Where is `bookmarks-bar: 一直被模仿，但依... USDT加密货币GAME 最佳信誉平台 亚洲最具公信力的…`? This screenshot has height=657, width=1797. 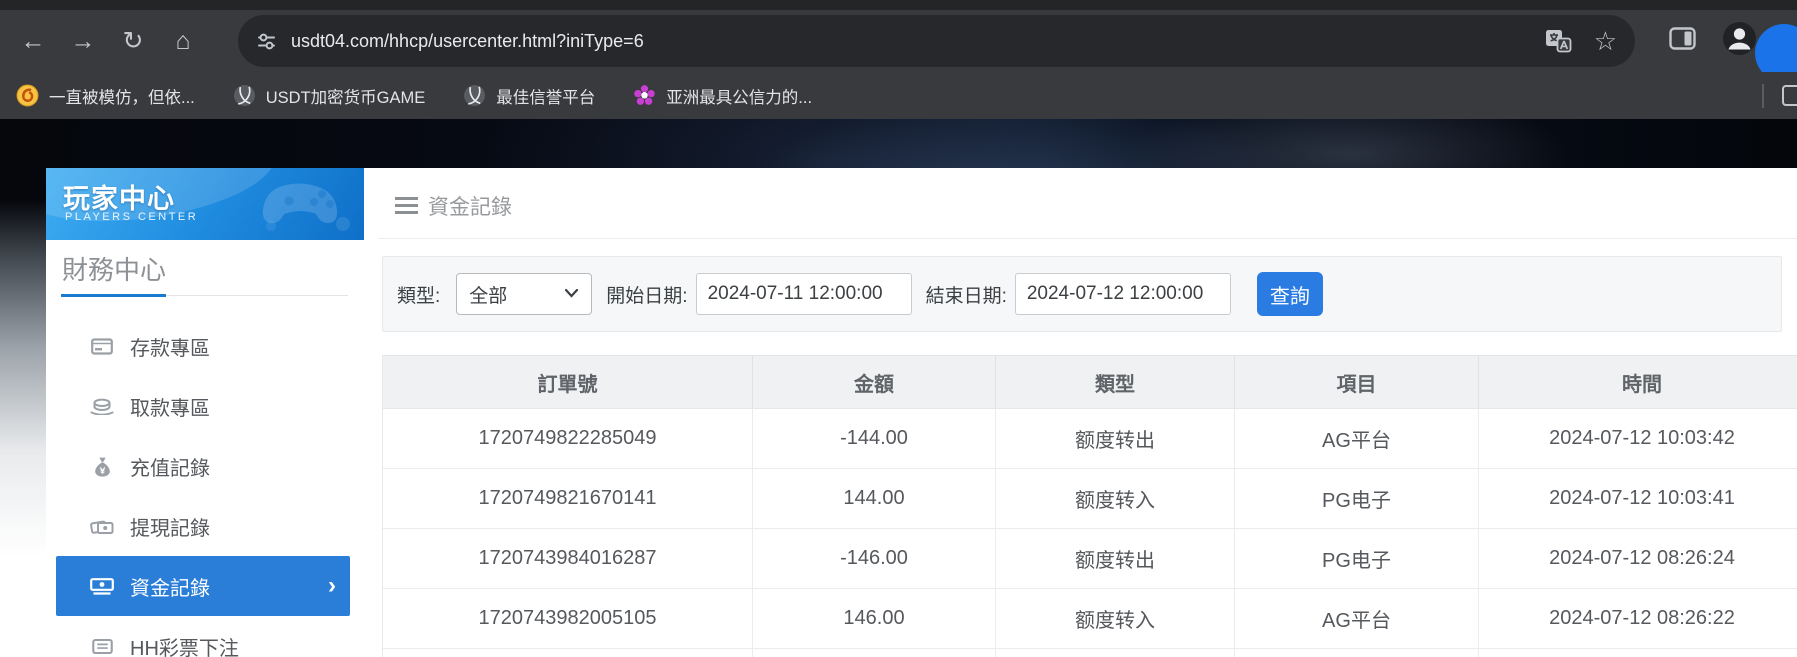
bookmarks-bar: 一直被模仿，但依... USDT加密货币GAME 最佳信誉平台 亚洲最具公信力的… is located at coordinates (898, 95).